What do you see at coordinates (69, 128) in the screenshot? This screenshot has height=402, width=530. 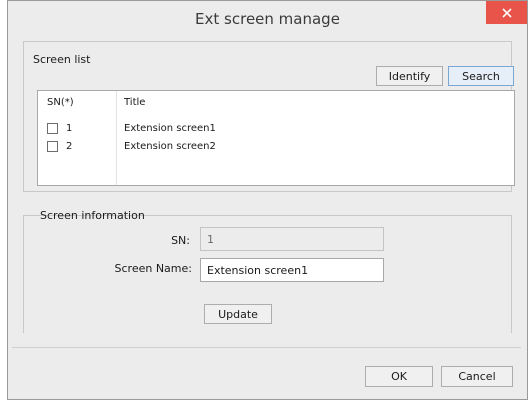 I see `row-sn: 1` at bounding box center [69, 128].